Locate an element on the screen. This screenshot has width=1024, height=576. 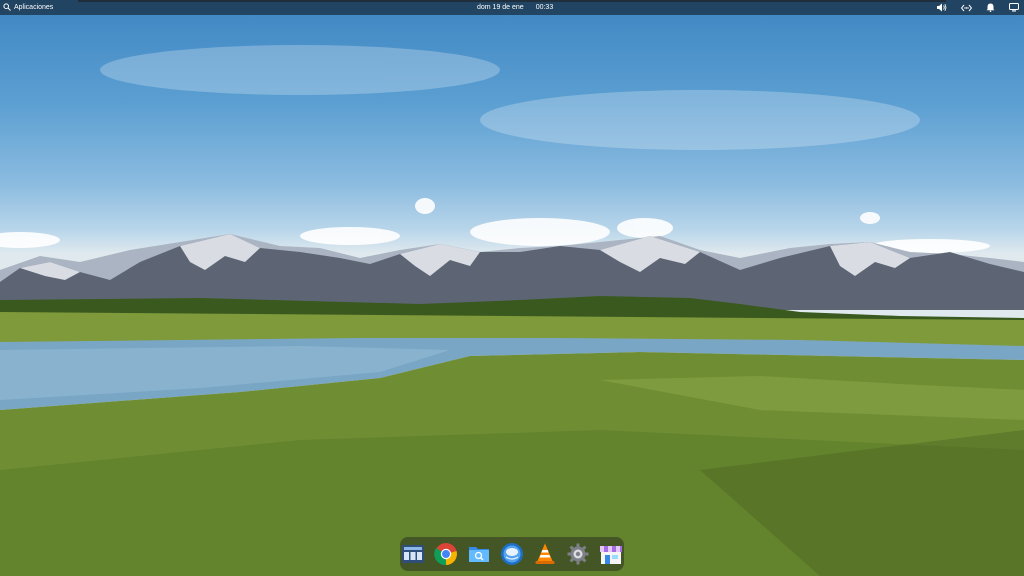
files-icon is located at coordinates (478, 554).